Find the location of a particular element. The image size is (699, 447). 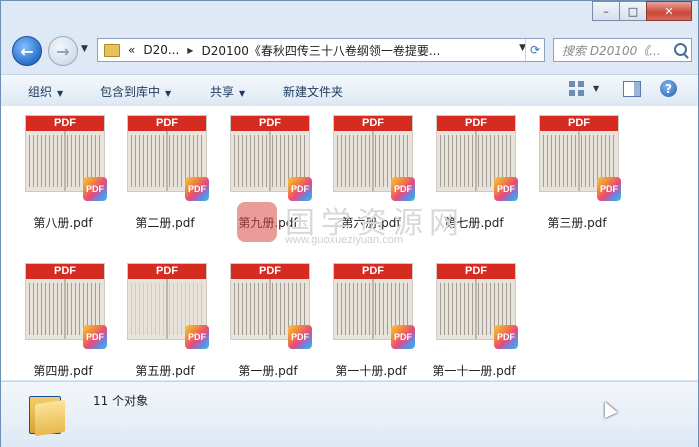

file-name: 第九册.pdf is located at coordinates (268, 222).